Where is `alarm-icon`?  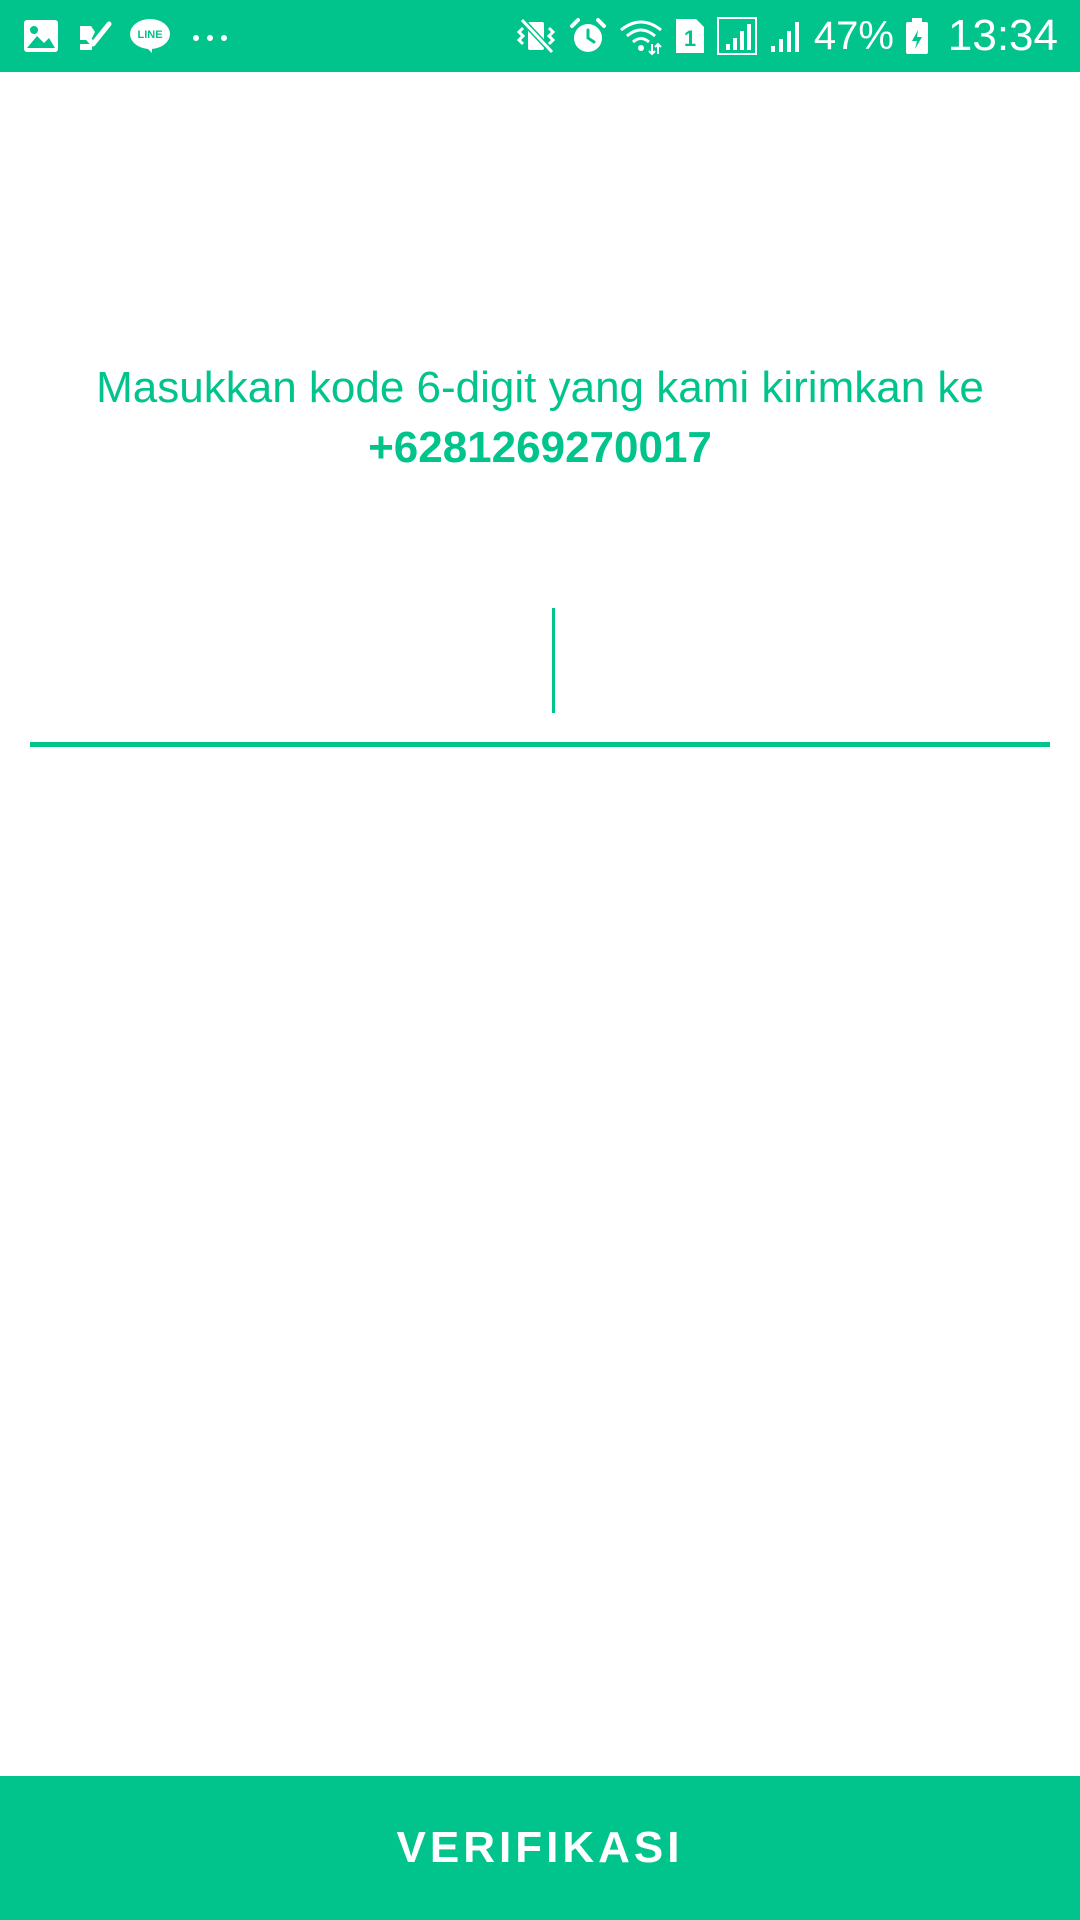 alarm-icon is located at coordinates (588, 36).